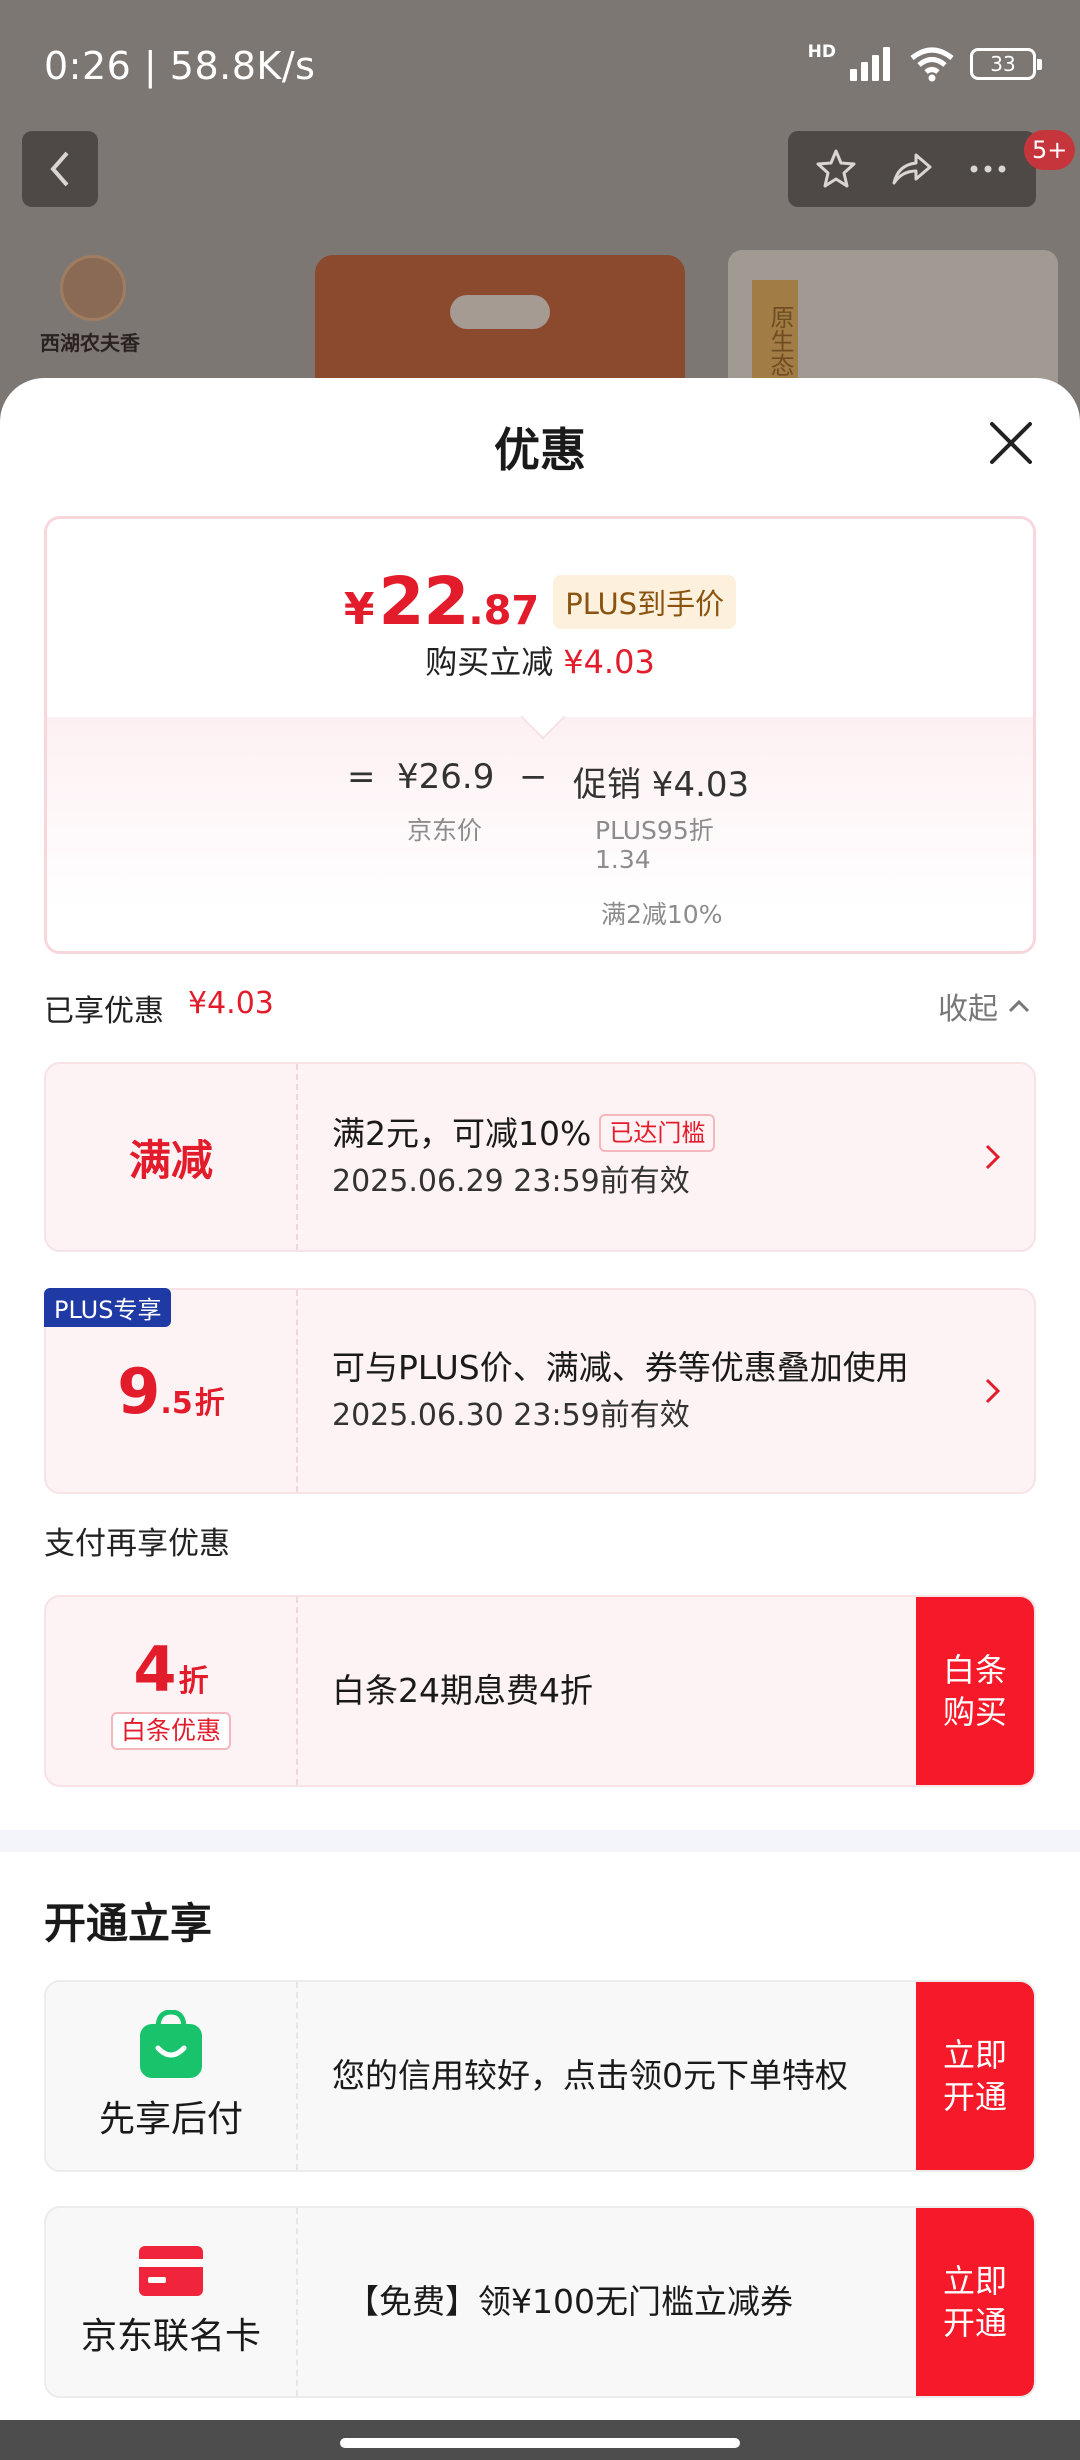 Image resolution: width=1080 pixels, height=2460 pixels. Describe the element at coordinates (108, 1307) in the screenshot. I see `plus-exclusive-badge: PLUS专享` at that location.